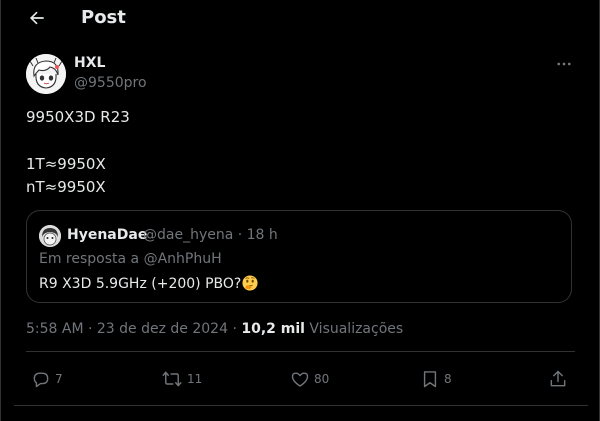 Image resolution: width=600 pixels, height=421 pixels. What do you see at coordinates (66, 187) in the screenshot?
I see `post-text-line: nT≈9950X` at bounding box center [66, 187].